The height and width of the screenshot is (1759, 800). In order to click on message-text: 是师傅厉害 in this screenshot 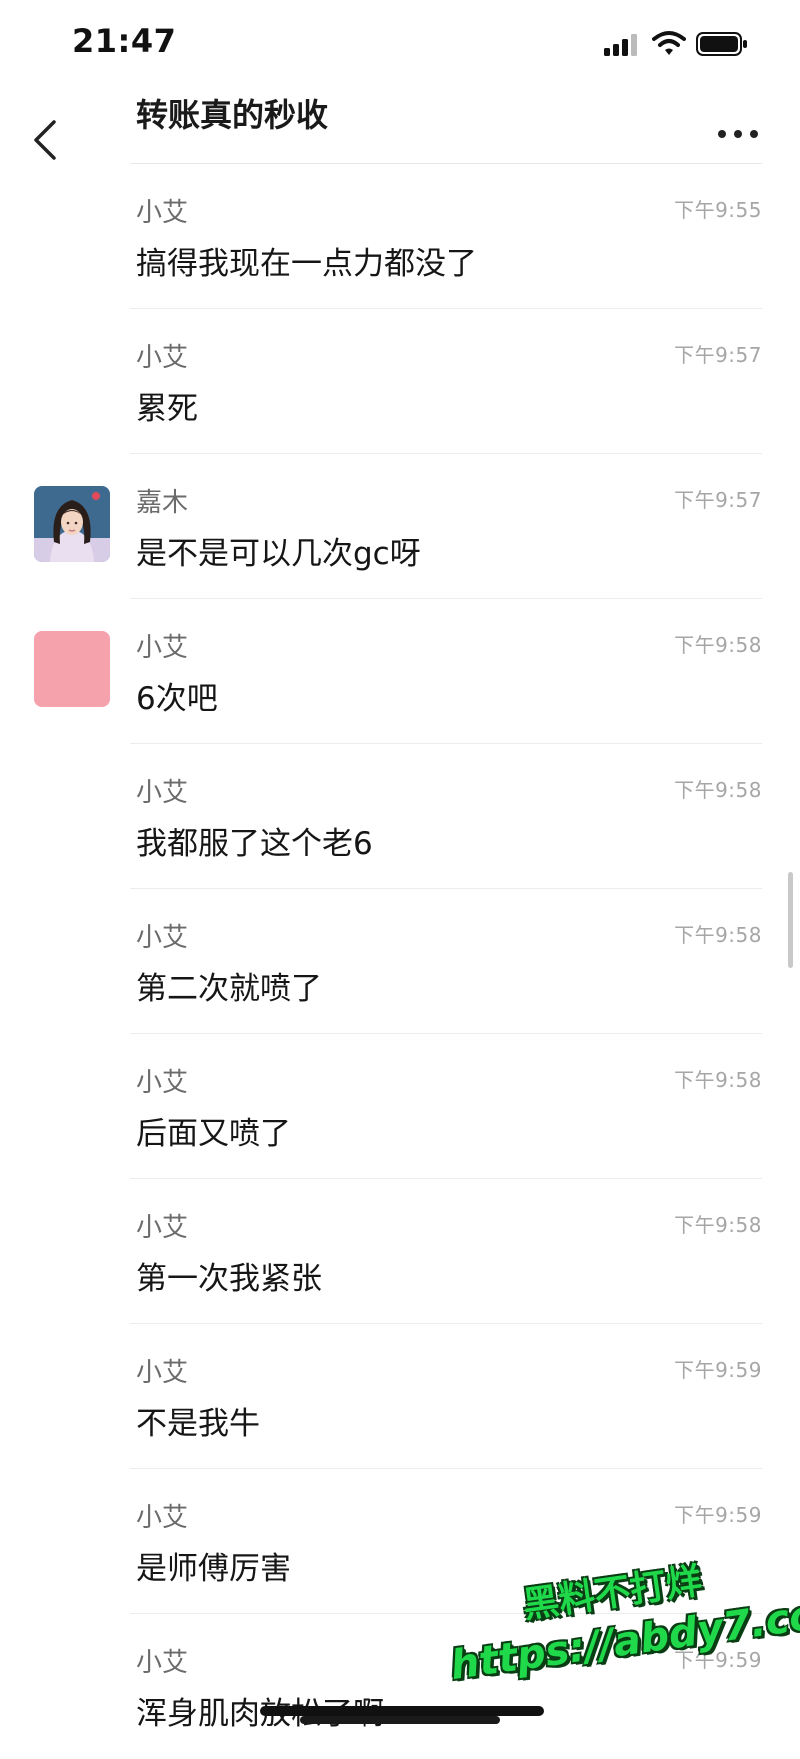, I will do `click(213, 1569)`.